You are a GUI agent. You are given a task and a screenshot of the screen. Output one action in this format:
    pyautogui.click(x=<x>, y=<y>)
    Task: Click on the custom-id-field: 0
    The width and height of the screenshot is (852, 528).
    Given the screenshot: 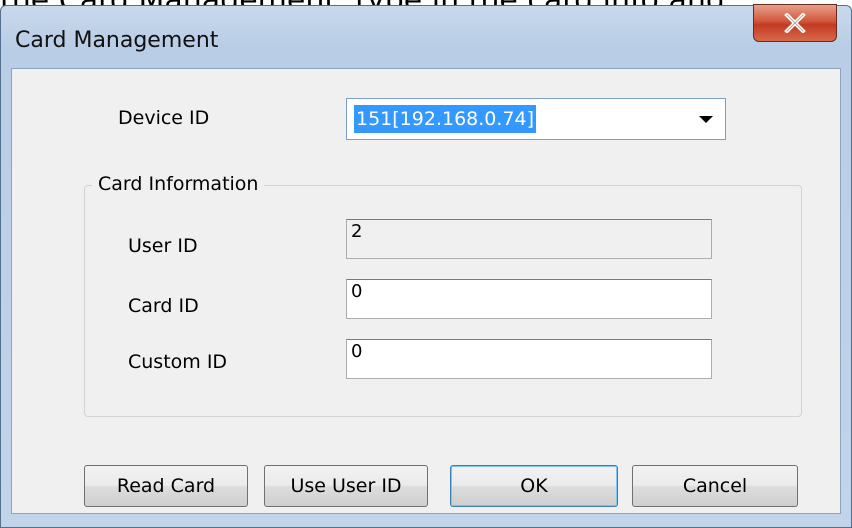 What is the action you would take?
    pyautogui.click(x=529, y=359)
    